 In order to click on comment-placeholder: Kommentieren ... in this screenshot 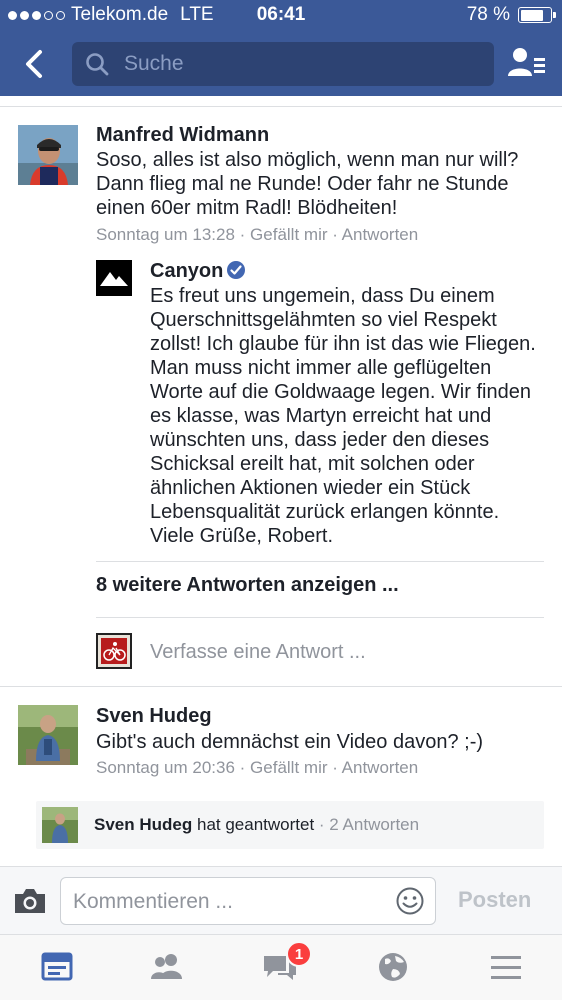, I will do `click(153, 901)`.